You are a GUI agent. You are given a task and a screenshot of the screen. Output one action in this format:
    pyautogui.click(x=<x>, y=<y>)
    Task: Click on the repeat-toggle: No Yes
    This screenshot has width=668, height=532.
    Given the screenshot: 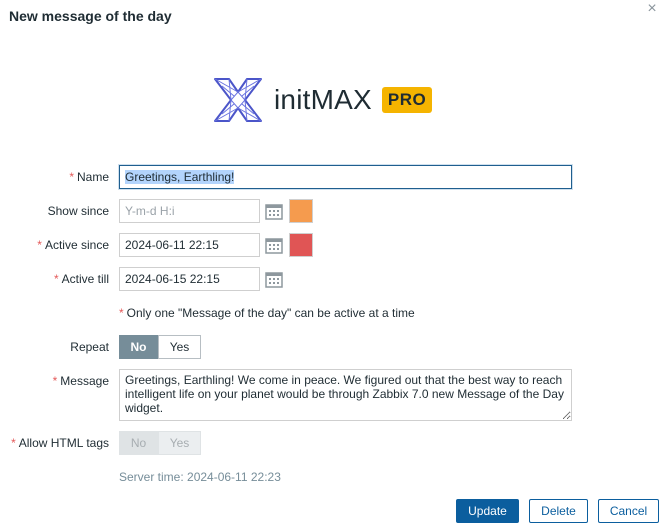 What is the action you would take?
    pyautogui.click(x=160, y=347)
    